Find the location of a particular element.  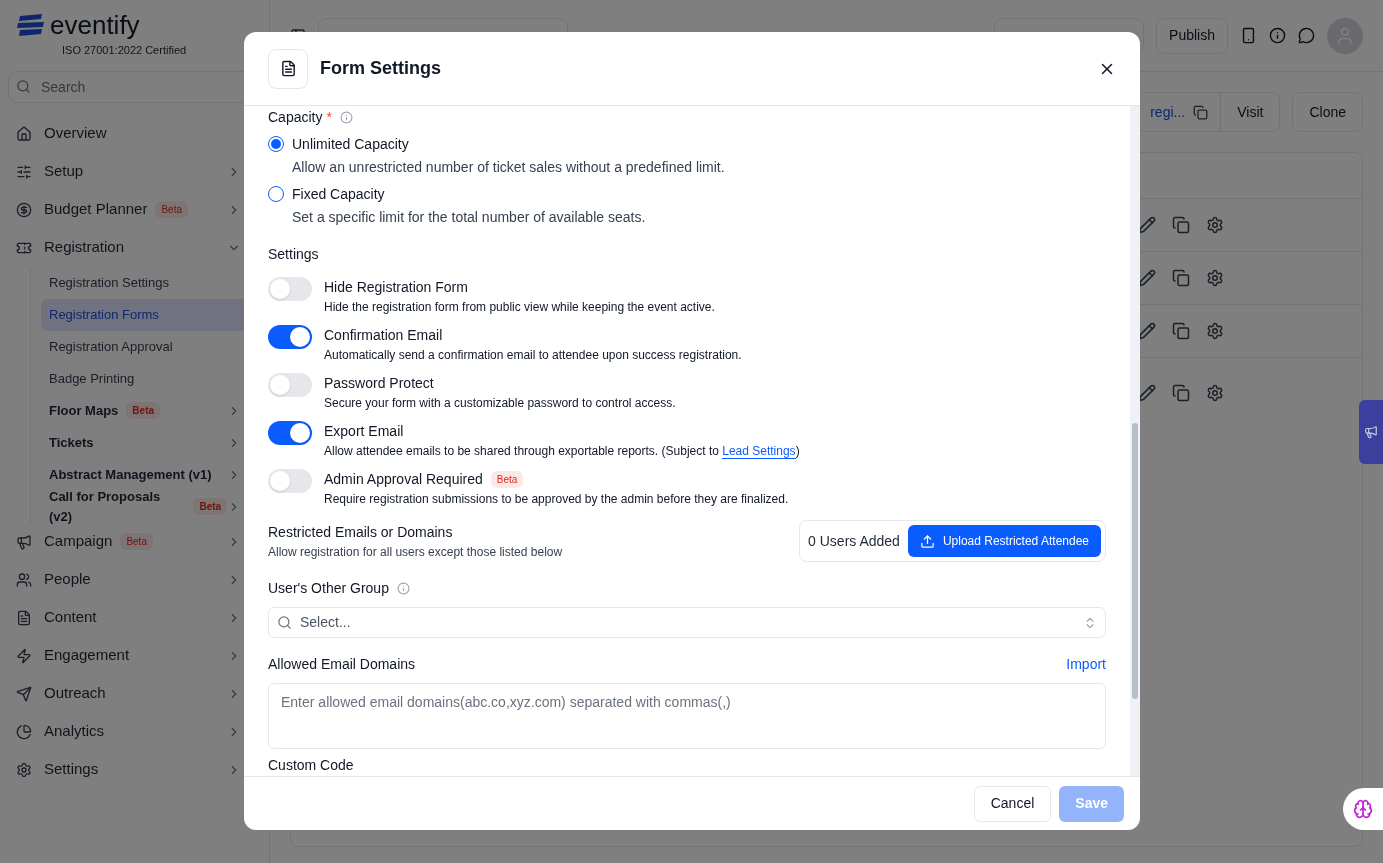

sidebar-item: Content is located at coordinates (134, 617).